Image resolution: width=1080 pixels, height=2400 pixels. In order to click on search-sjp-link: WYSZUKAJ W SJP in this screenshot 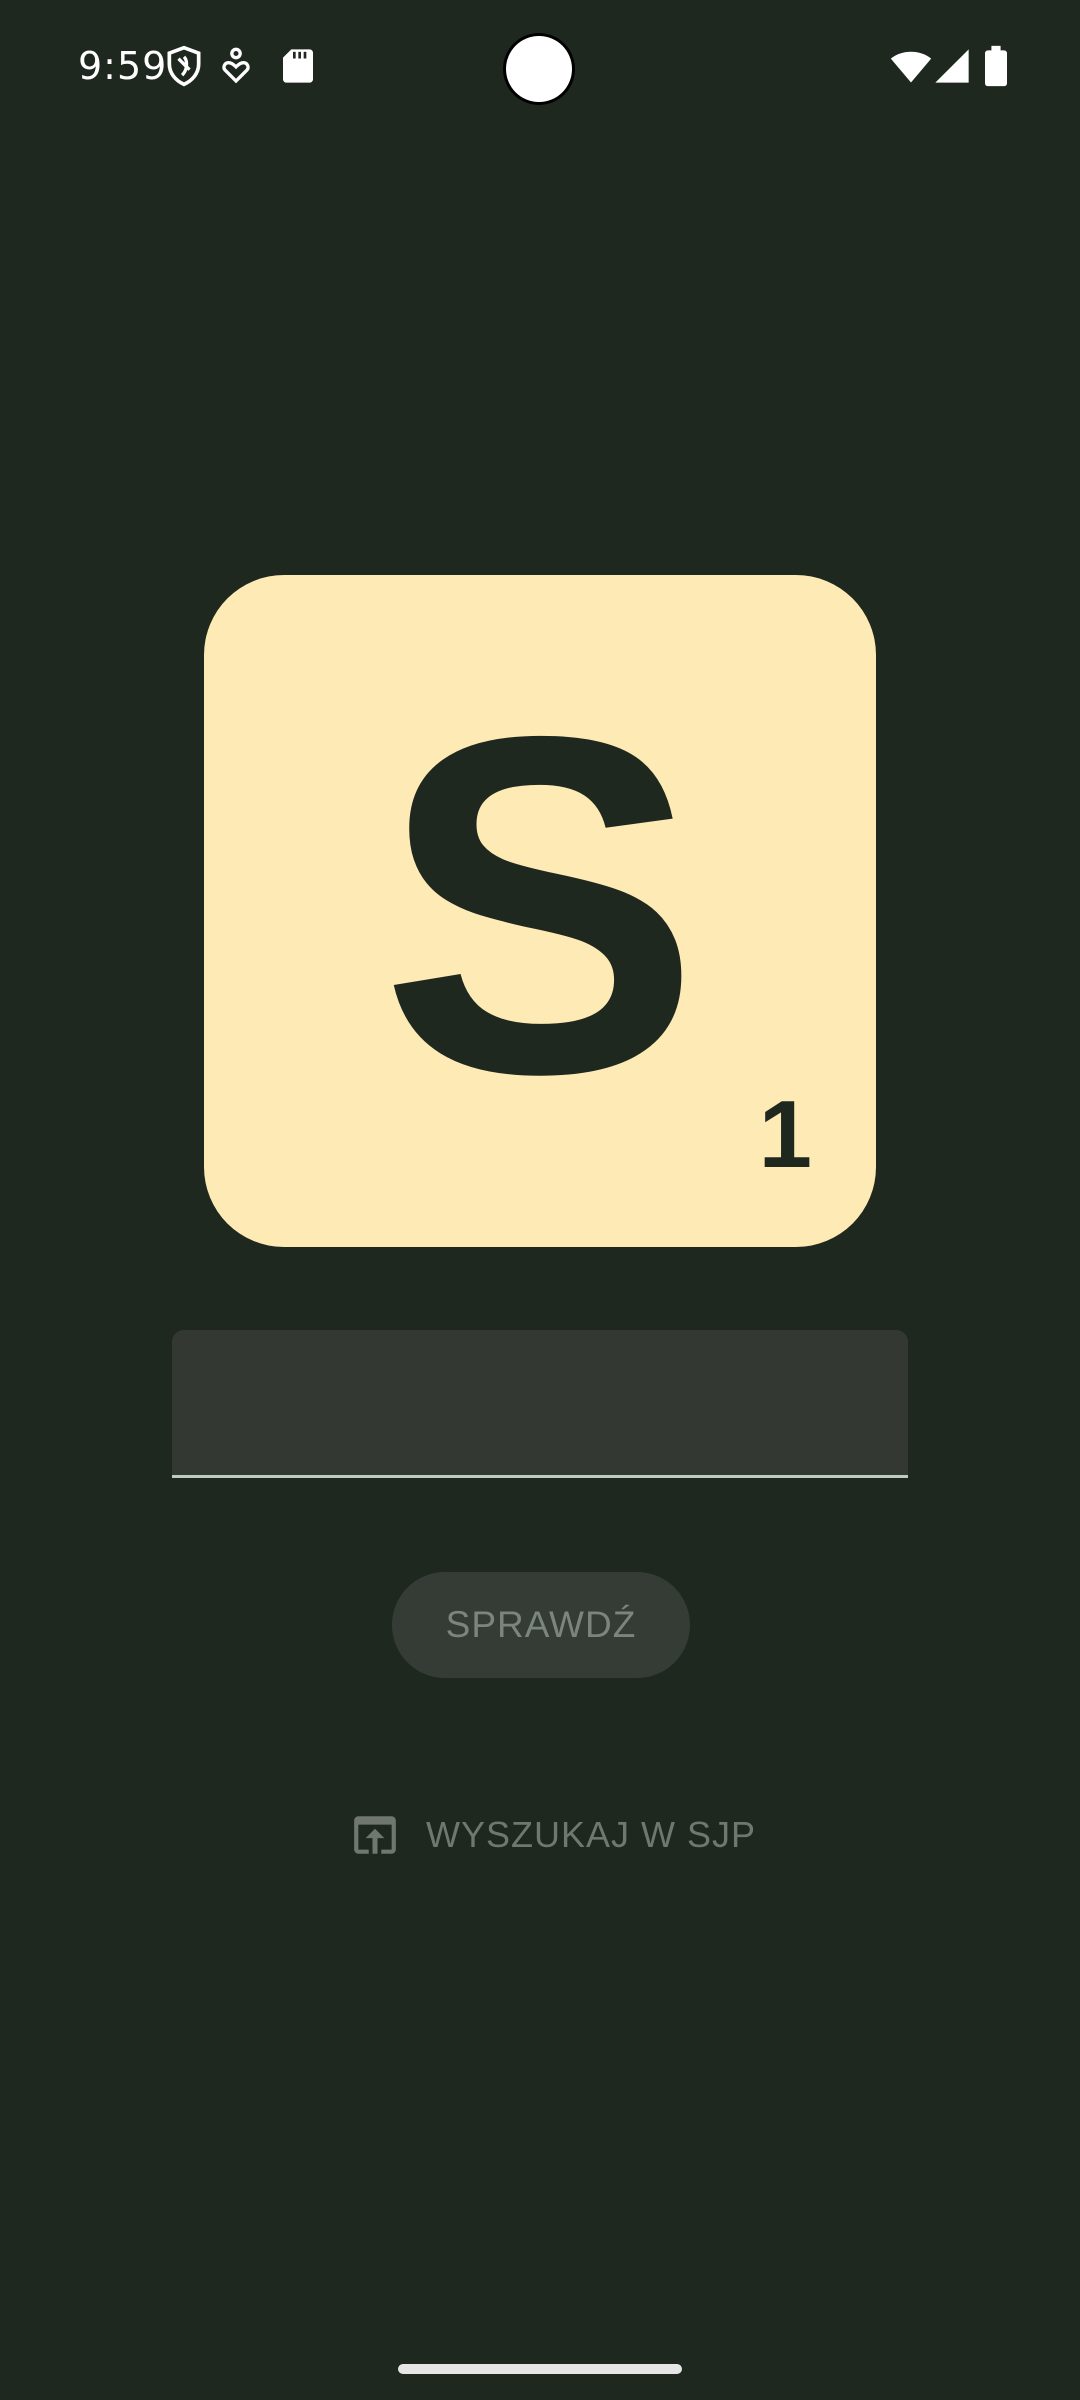, I will do `click(553, 1835)`.